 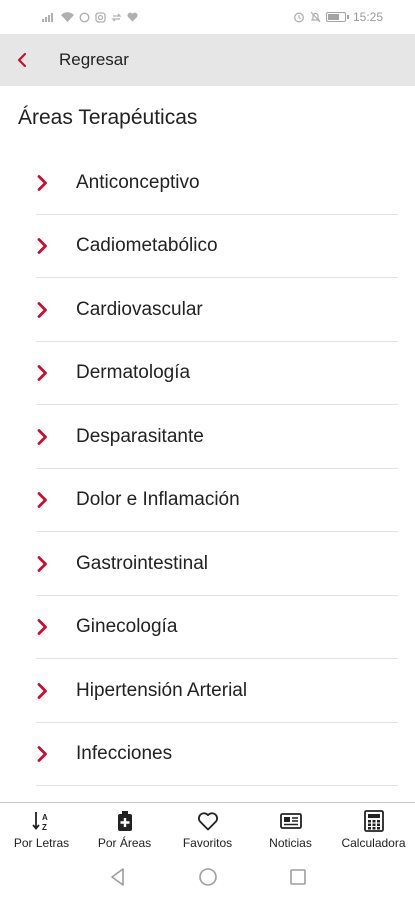 I want to click on list-item: Cadiometabólico, so click(x=207, y=246).